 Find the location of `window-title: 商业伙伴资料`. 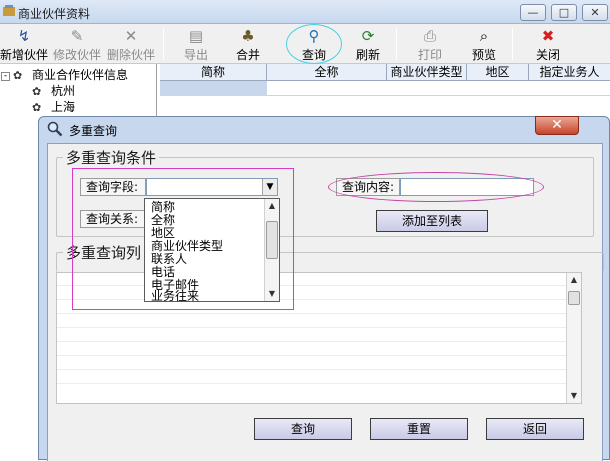

window-title: 商业伙伴资料 is located at coordinates (54, 14).